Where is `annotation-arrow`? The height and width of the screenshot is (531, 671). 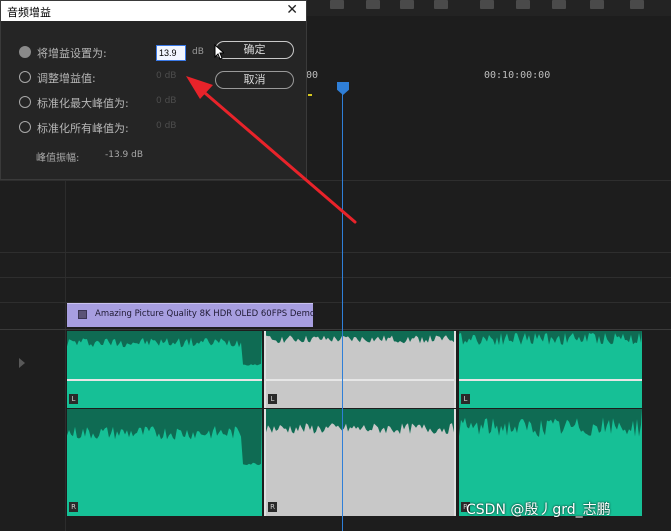
annotation-arrow is located at coordinates (271, 150).